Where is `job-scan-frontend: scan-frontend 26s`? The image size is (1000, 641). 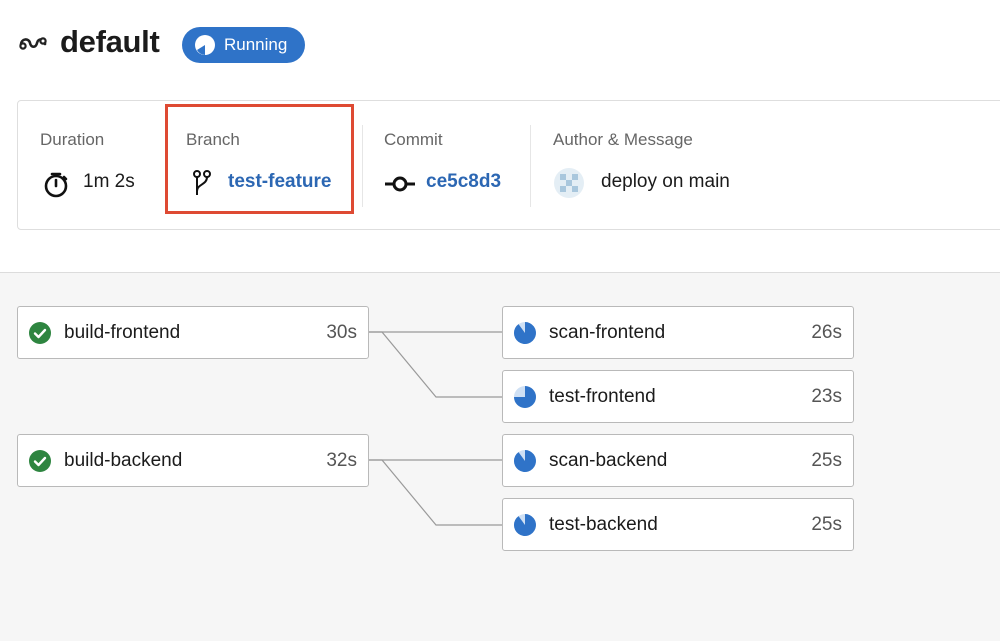
job-scan-frontend: scan-frontend 26s is located at coordinates (678, 332).